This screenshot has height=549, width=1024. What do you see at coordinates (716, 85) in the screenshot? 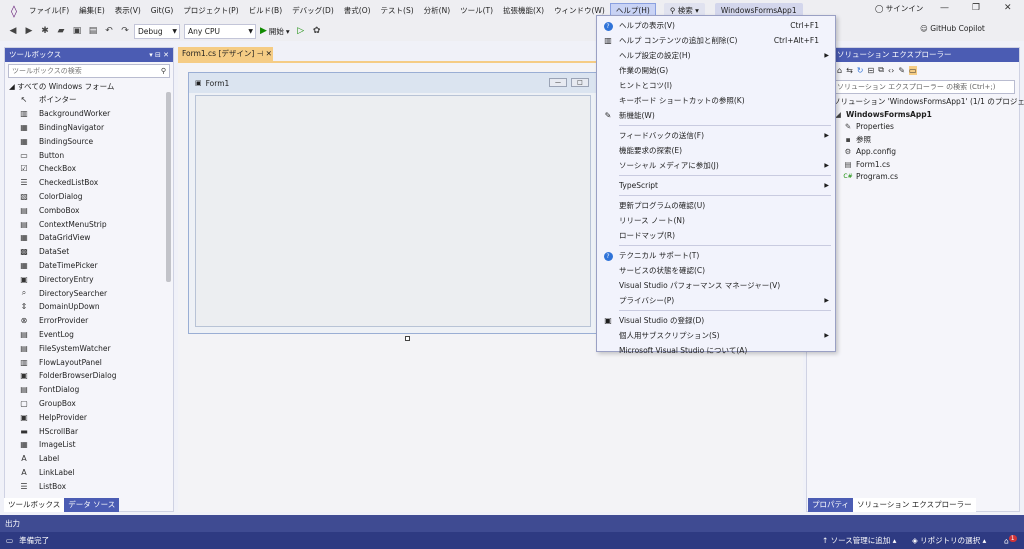
I see `help-menu-item: ヒントとコツ(I)` at bounding box center [716, 85].